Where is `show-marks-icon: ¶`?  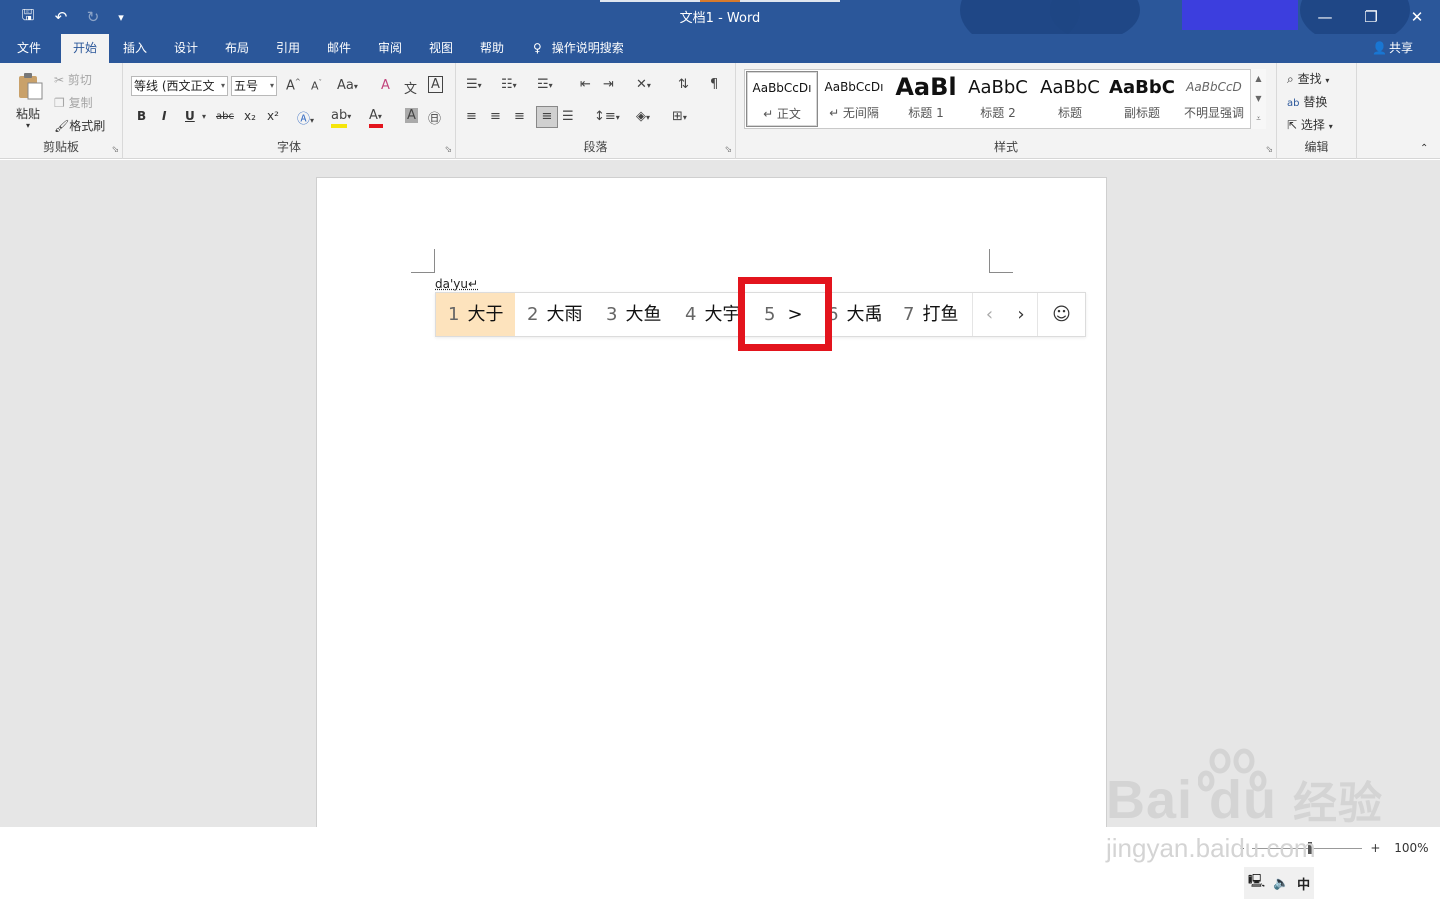
show-marks-icon: ¶ is located at coordinates (714, 84).